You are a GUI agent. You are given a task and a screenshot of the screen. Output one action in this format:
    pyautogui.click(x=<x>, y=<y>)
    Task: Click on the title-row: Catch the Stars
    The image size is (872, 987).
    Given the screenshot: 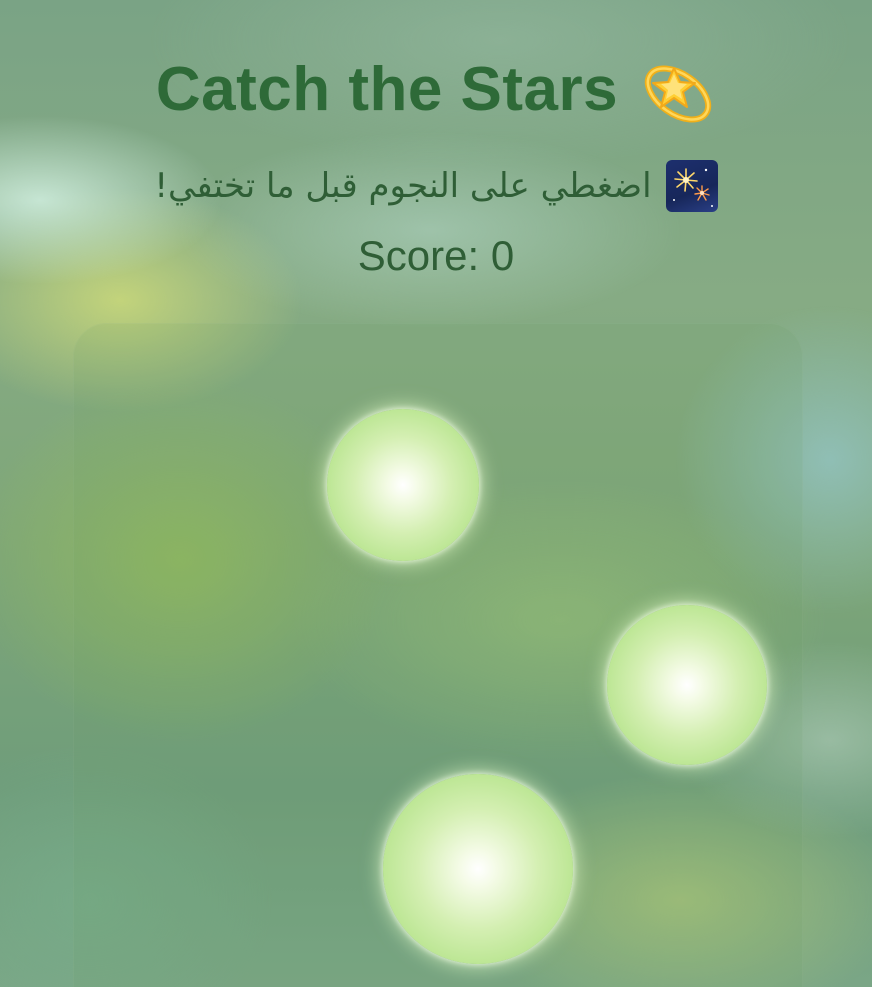 What is the action you would take?
    pyautogui.click(x=436, y=90)
    